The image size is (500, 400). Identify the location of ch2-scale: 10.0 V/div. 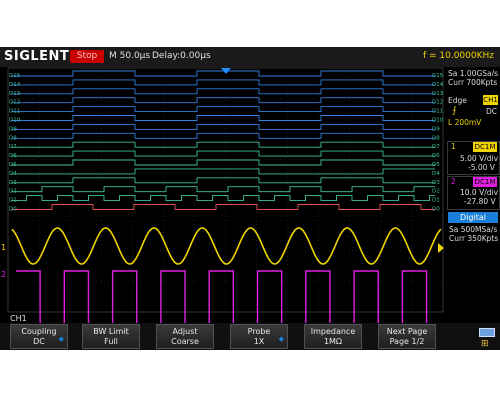
(479, 192).